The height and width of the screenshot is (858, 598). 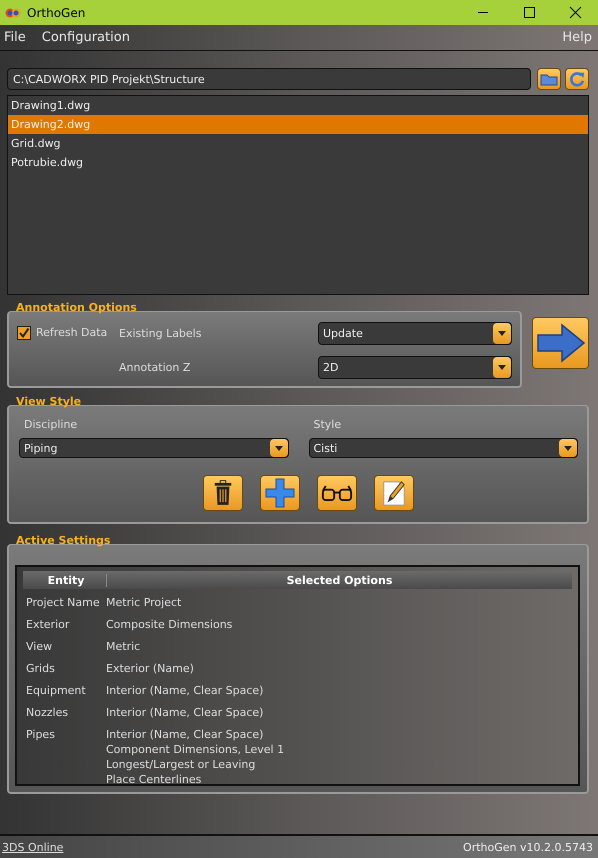 What do you see at coordinates (327, 424) in the screenshot?
I see `field-label: Style` at bounding box center [327, 424].